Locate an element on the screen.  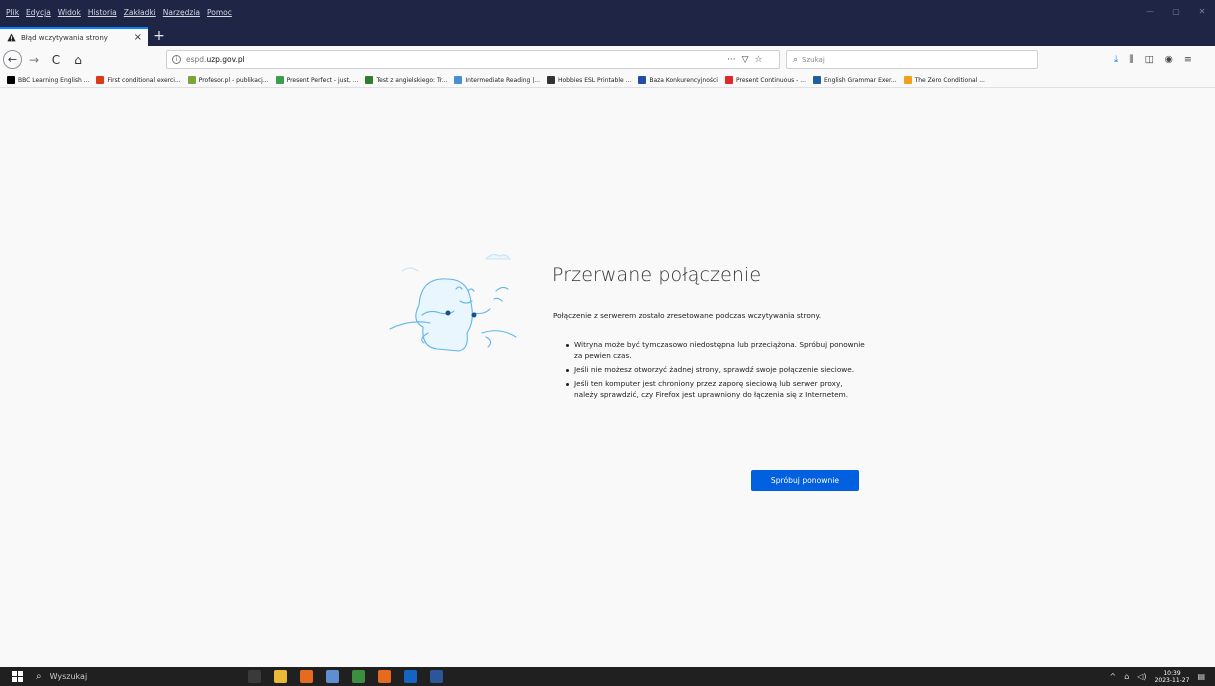
file-explorer-app-icon is located at coordinates (280, 676).